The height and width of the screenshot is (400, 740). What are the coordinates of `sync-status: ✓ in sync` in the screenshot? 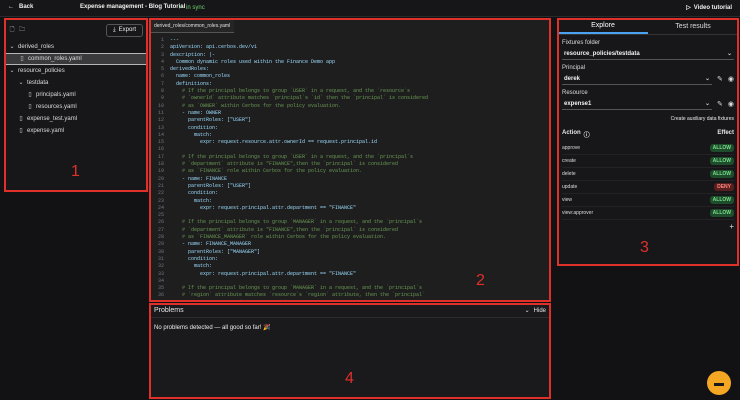 It's located at (191, 8).